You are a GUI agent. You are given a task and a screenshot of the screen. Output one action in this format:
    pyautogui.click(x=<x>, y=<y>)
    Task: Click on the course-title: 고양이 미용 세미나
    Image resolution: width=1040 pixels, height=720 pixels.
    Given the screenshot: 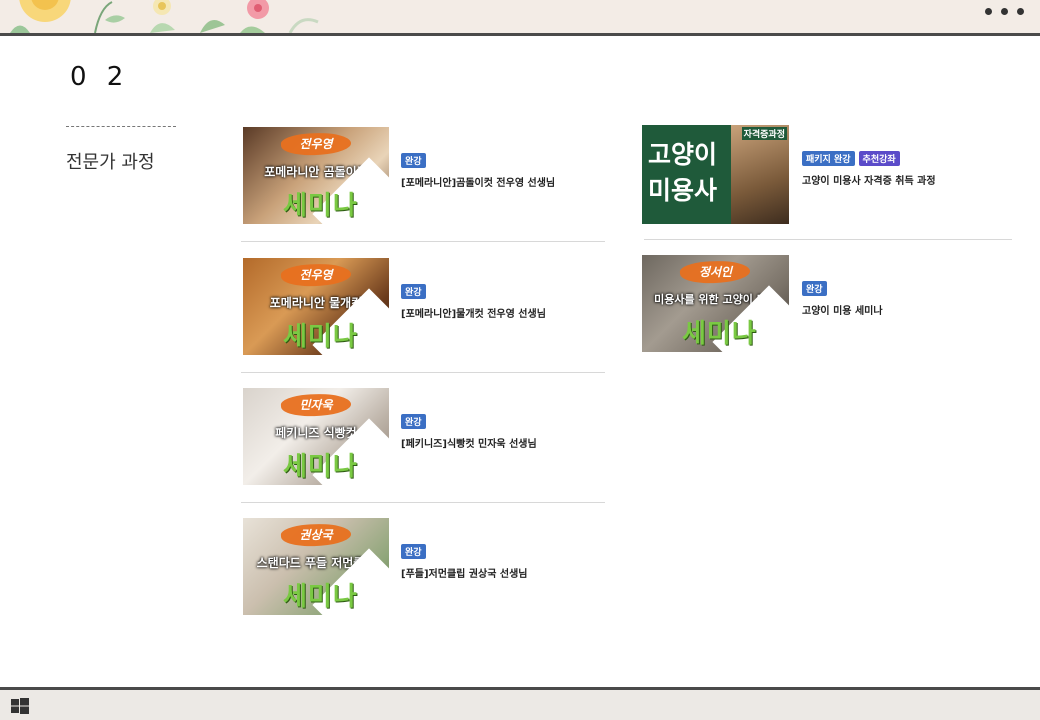 What is the action you would take?
    pyautogui.click(x=842, y=309)
    